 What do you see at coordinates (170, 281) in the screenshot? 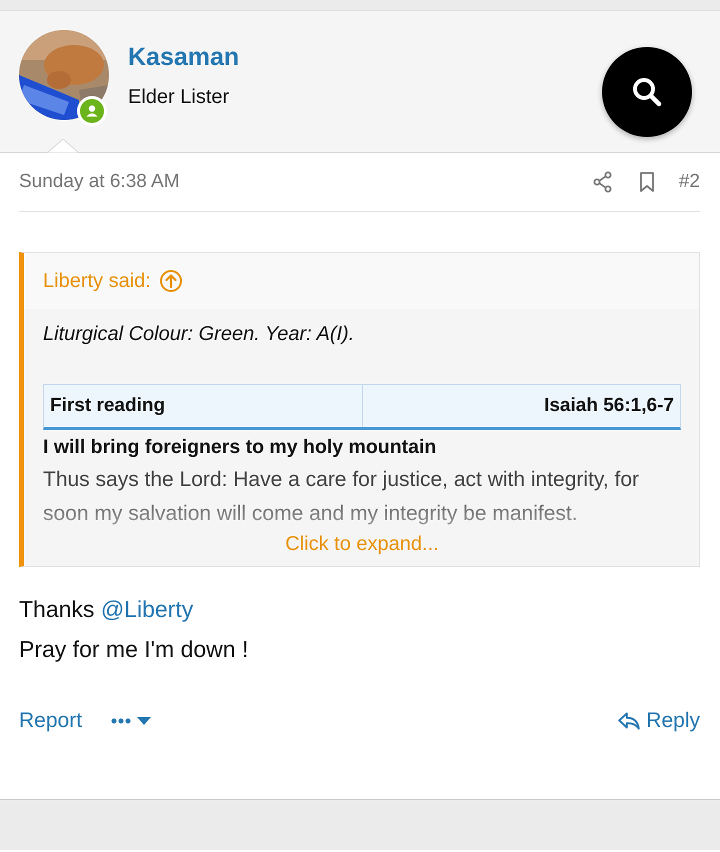
I see `arrow-up-icon` at bounding box center [170, 281].